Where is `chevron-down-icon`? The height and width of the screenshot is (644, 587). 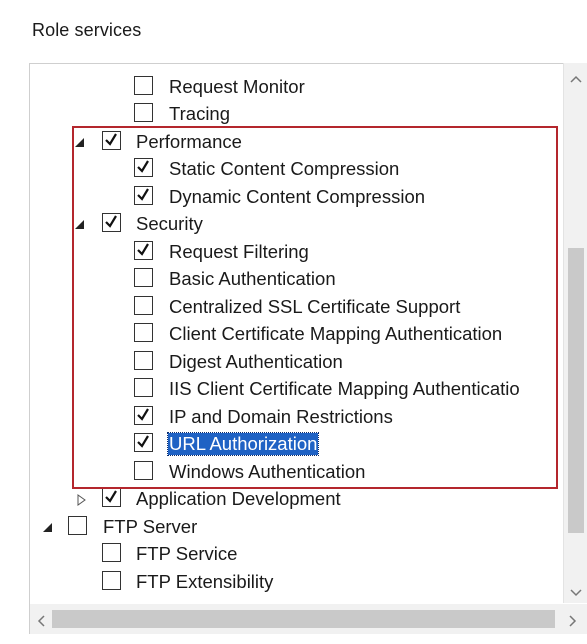 chevron-down-icon is located at coordinates (576, 591).